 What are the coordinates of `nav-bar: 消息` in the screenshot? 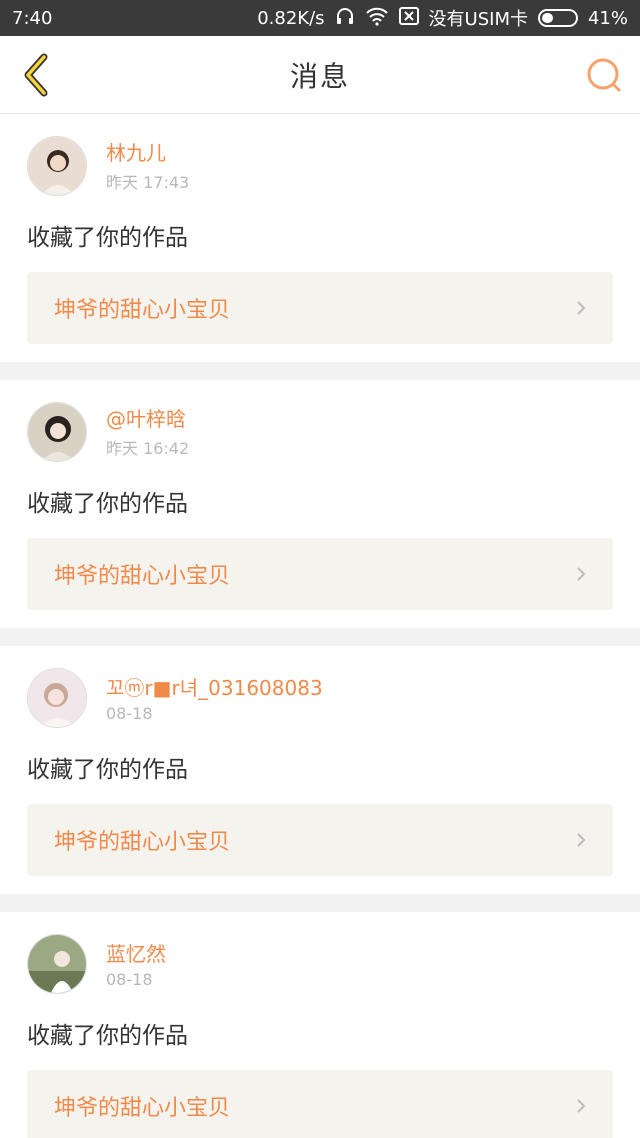 It's located at (320, 75).